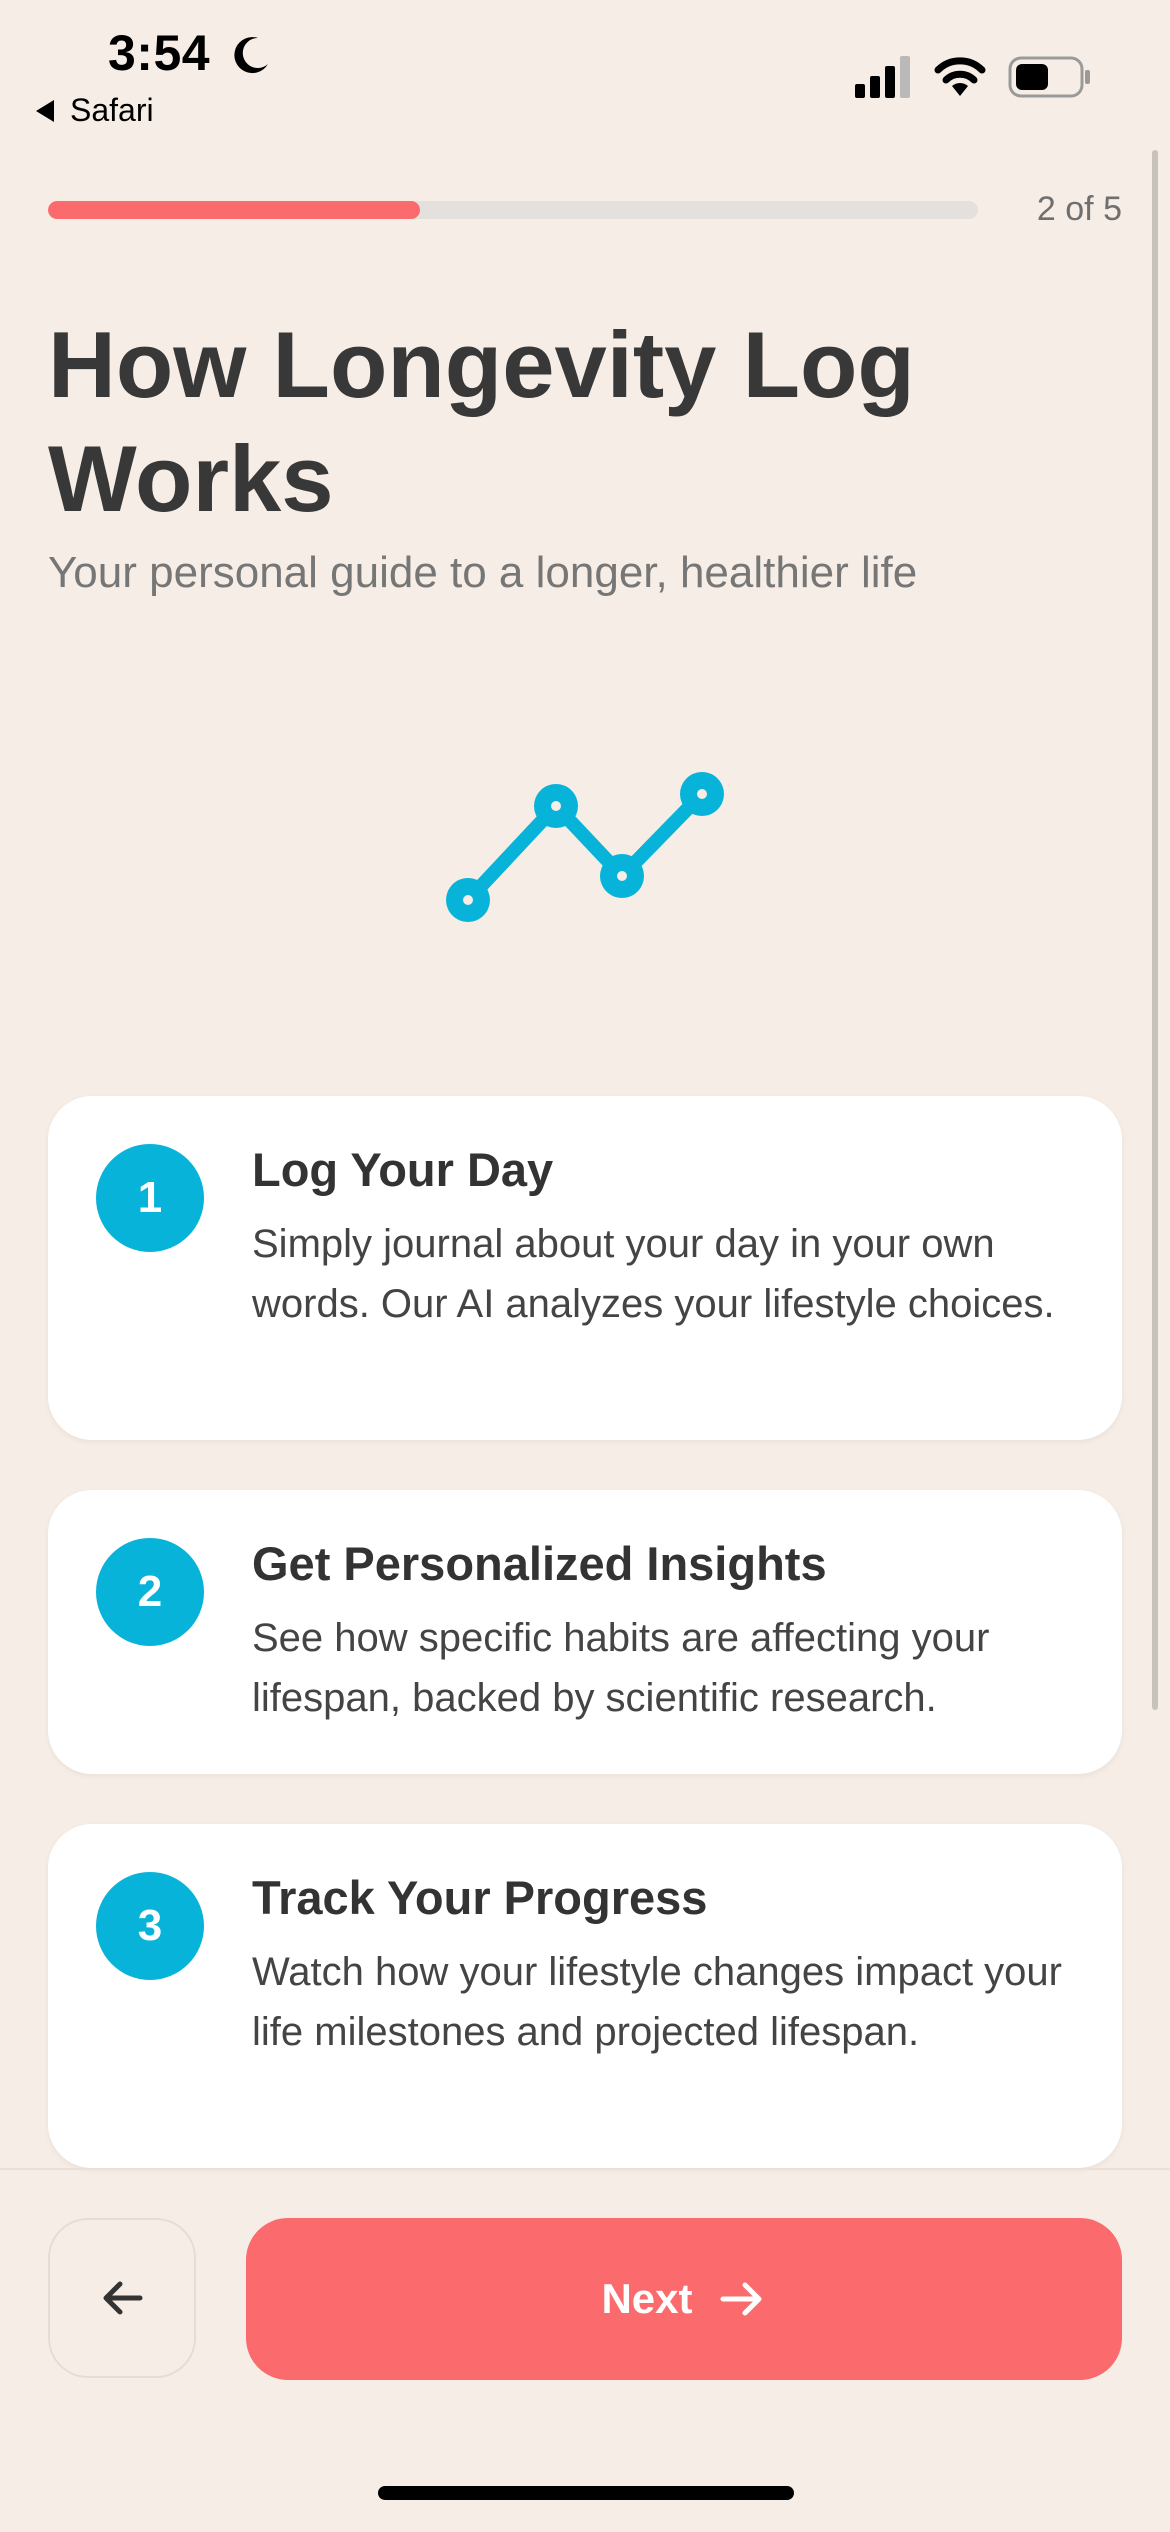 The image size is (1170, 2532). I want to click on next-button: Next, so click(684, 2299).